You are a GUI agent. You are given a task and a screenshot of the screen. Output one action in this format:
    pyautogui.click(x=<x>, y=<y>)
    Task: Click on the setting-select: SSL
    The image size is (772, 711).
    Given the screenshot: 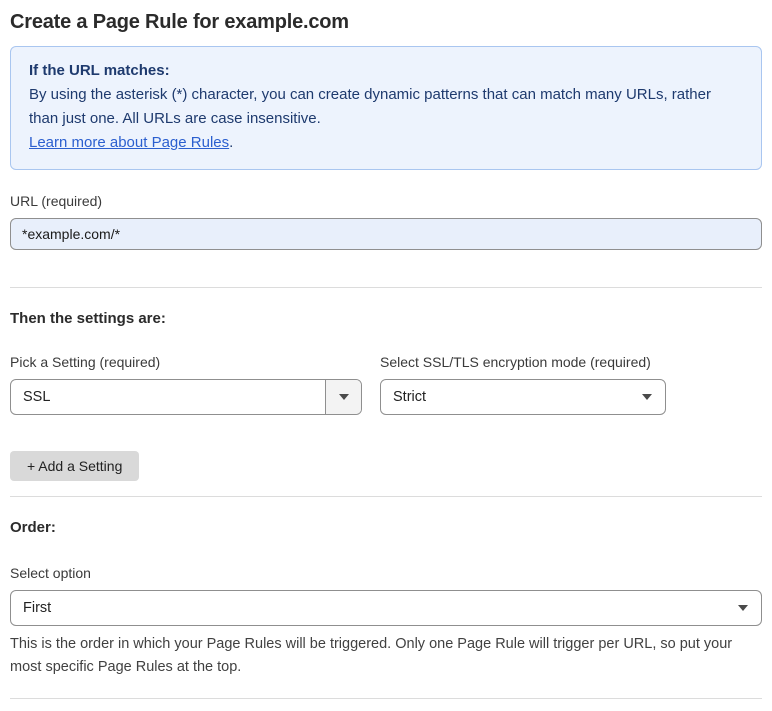 What is the action you would take?
    pyautogui.click(x=186, y=397)
    